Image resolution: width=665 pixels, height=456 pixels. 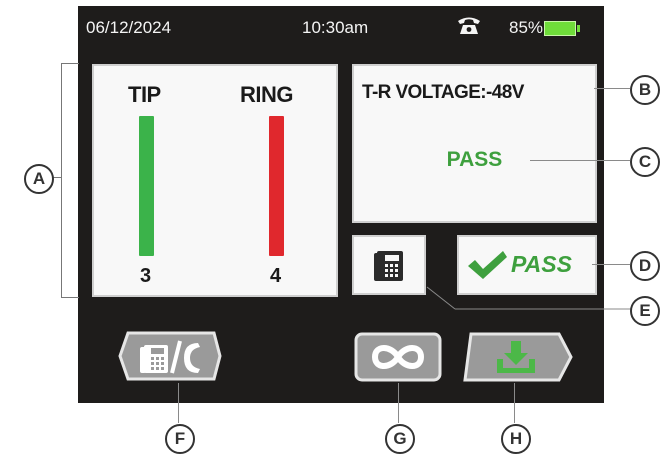 What do you see at coordinates (645, 311) in the screenshot?
I see `callout-e: E` at bounding box center [645, 311].